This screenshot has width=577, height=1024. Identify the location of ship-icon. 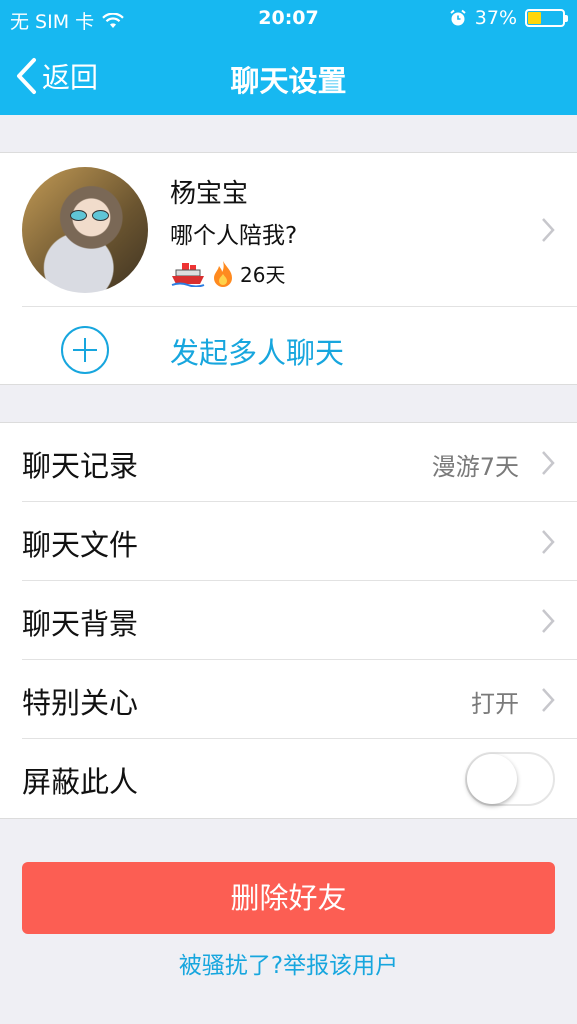
(188, 274).